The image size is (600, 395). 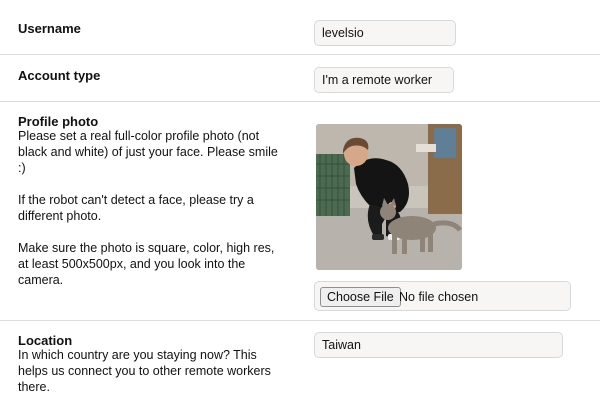 I want to click on username-label: Username, so click(x=49, y=28).